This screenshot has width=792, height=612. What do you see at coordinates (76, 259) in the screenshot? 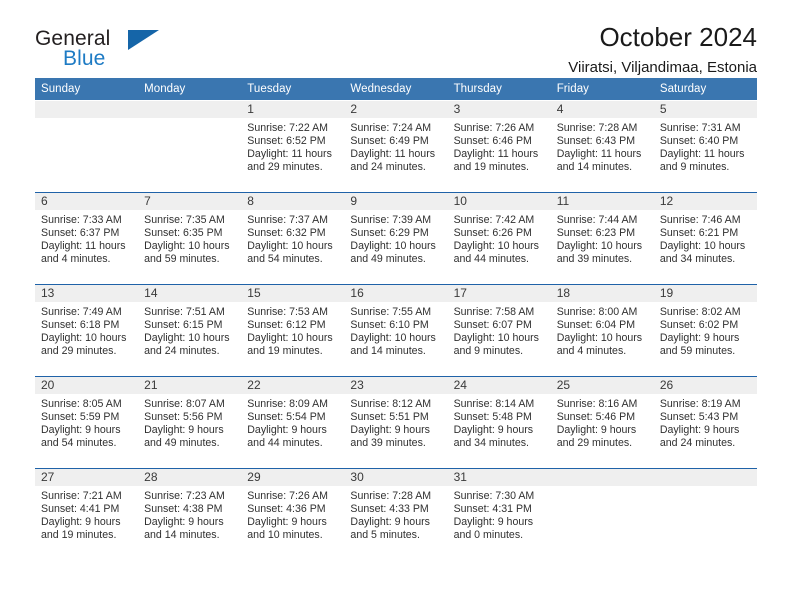
I see `daylight-text-line2: and 4 minutes.` at bounding box center [76, 259].